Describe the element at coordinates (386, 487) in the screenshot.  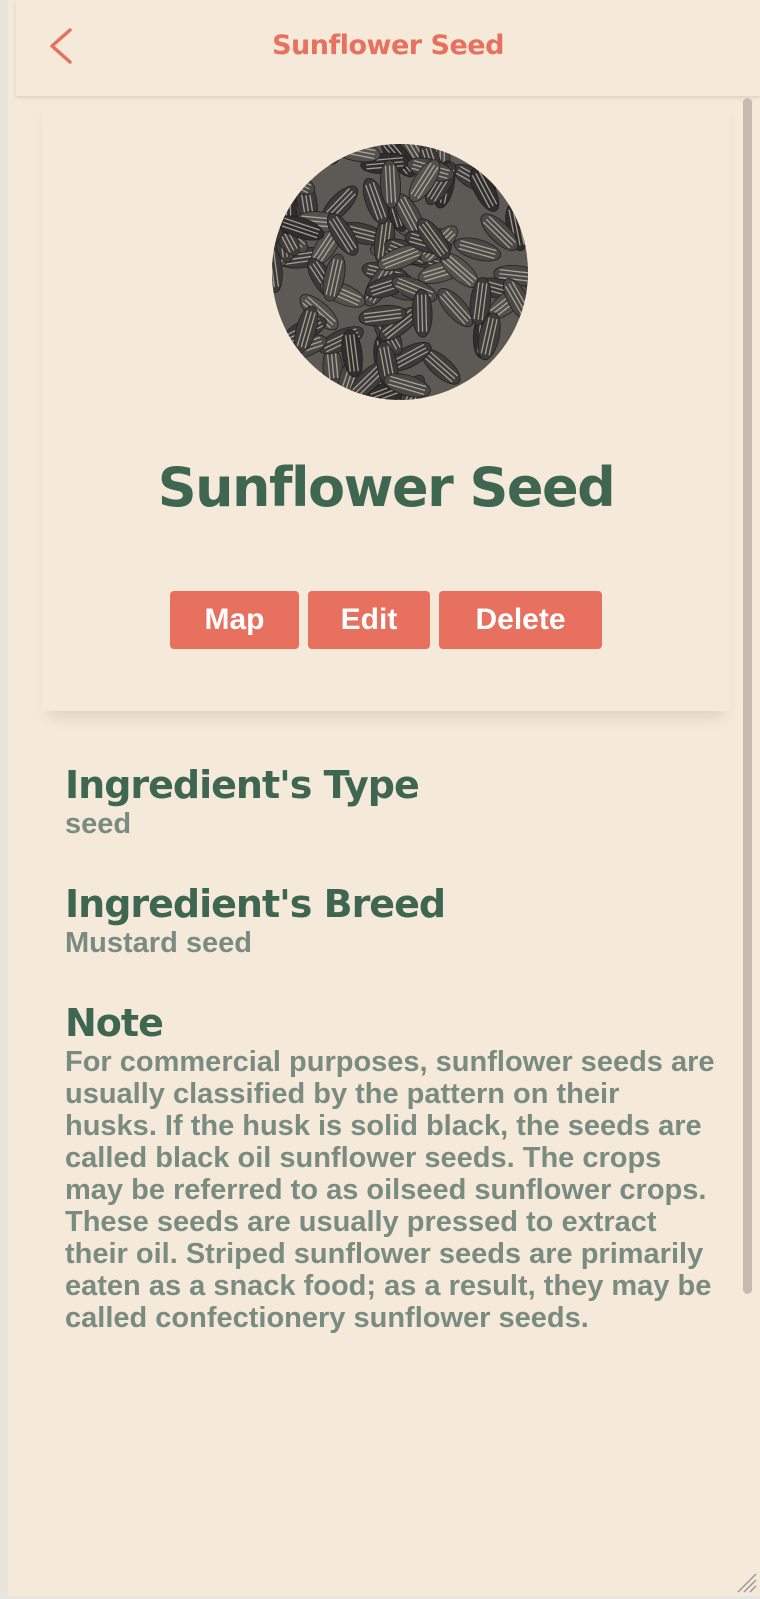
I see `ingredient-name: Sunflower Seed` at that location.